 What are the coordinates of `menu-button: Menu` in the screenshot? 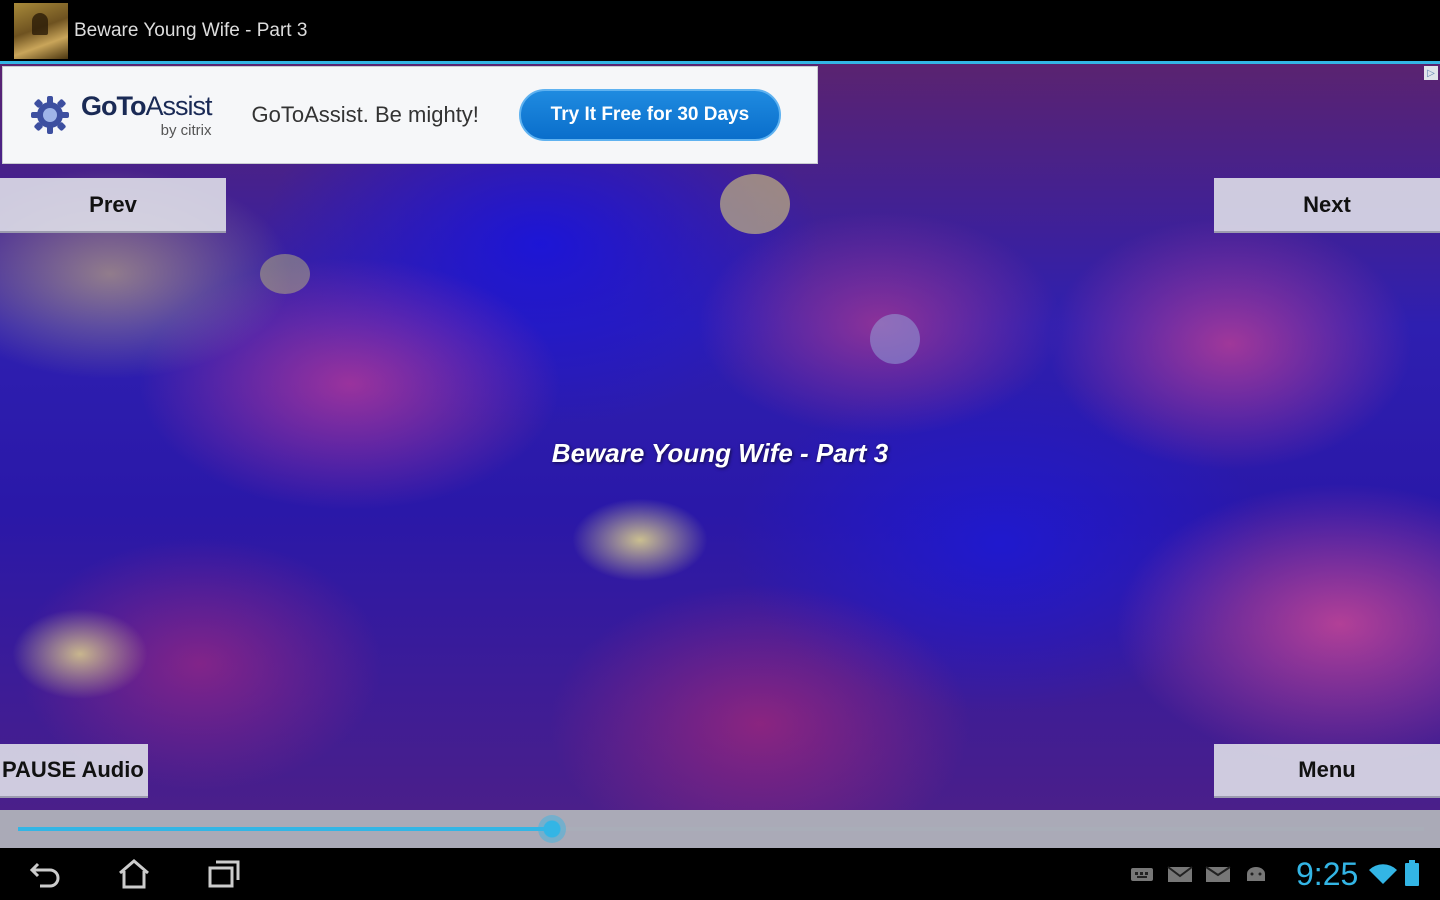 It's located at (1327, 771).